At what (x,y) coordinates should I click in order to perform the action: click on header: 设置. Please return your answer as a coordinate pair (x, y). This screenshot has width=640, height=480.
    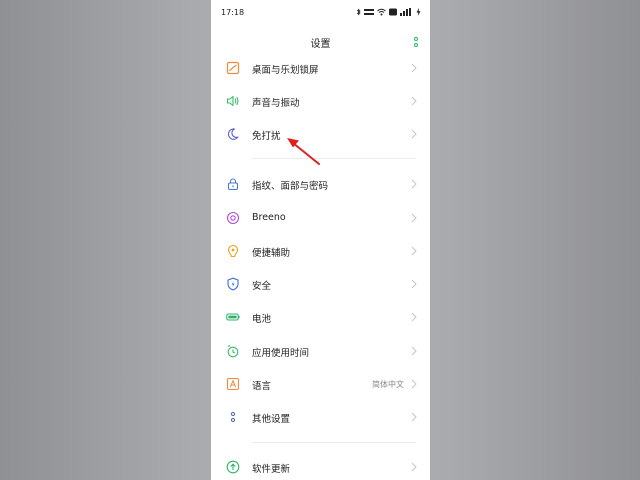
    Looking at the image, I should click on (320, 42).